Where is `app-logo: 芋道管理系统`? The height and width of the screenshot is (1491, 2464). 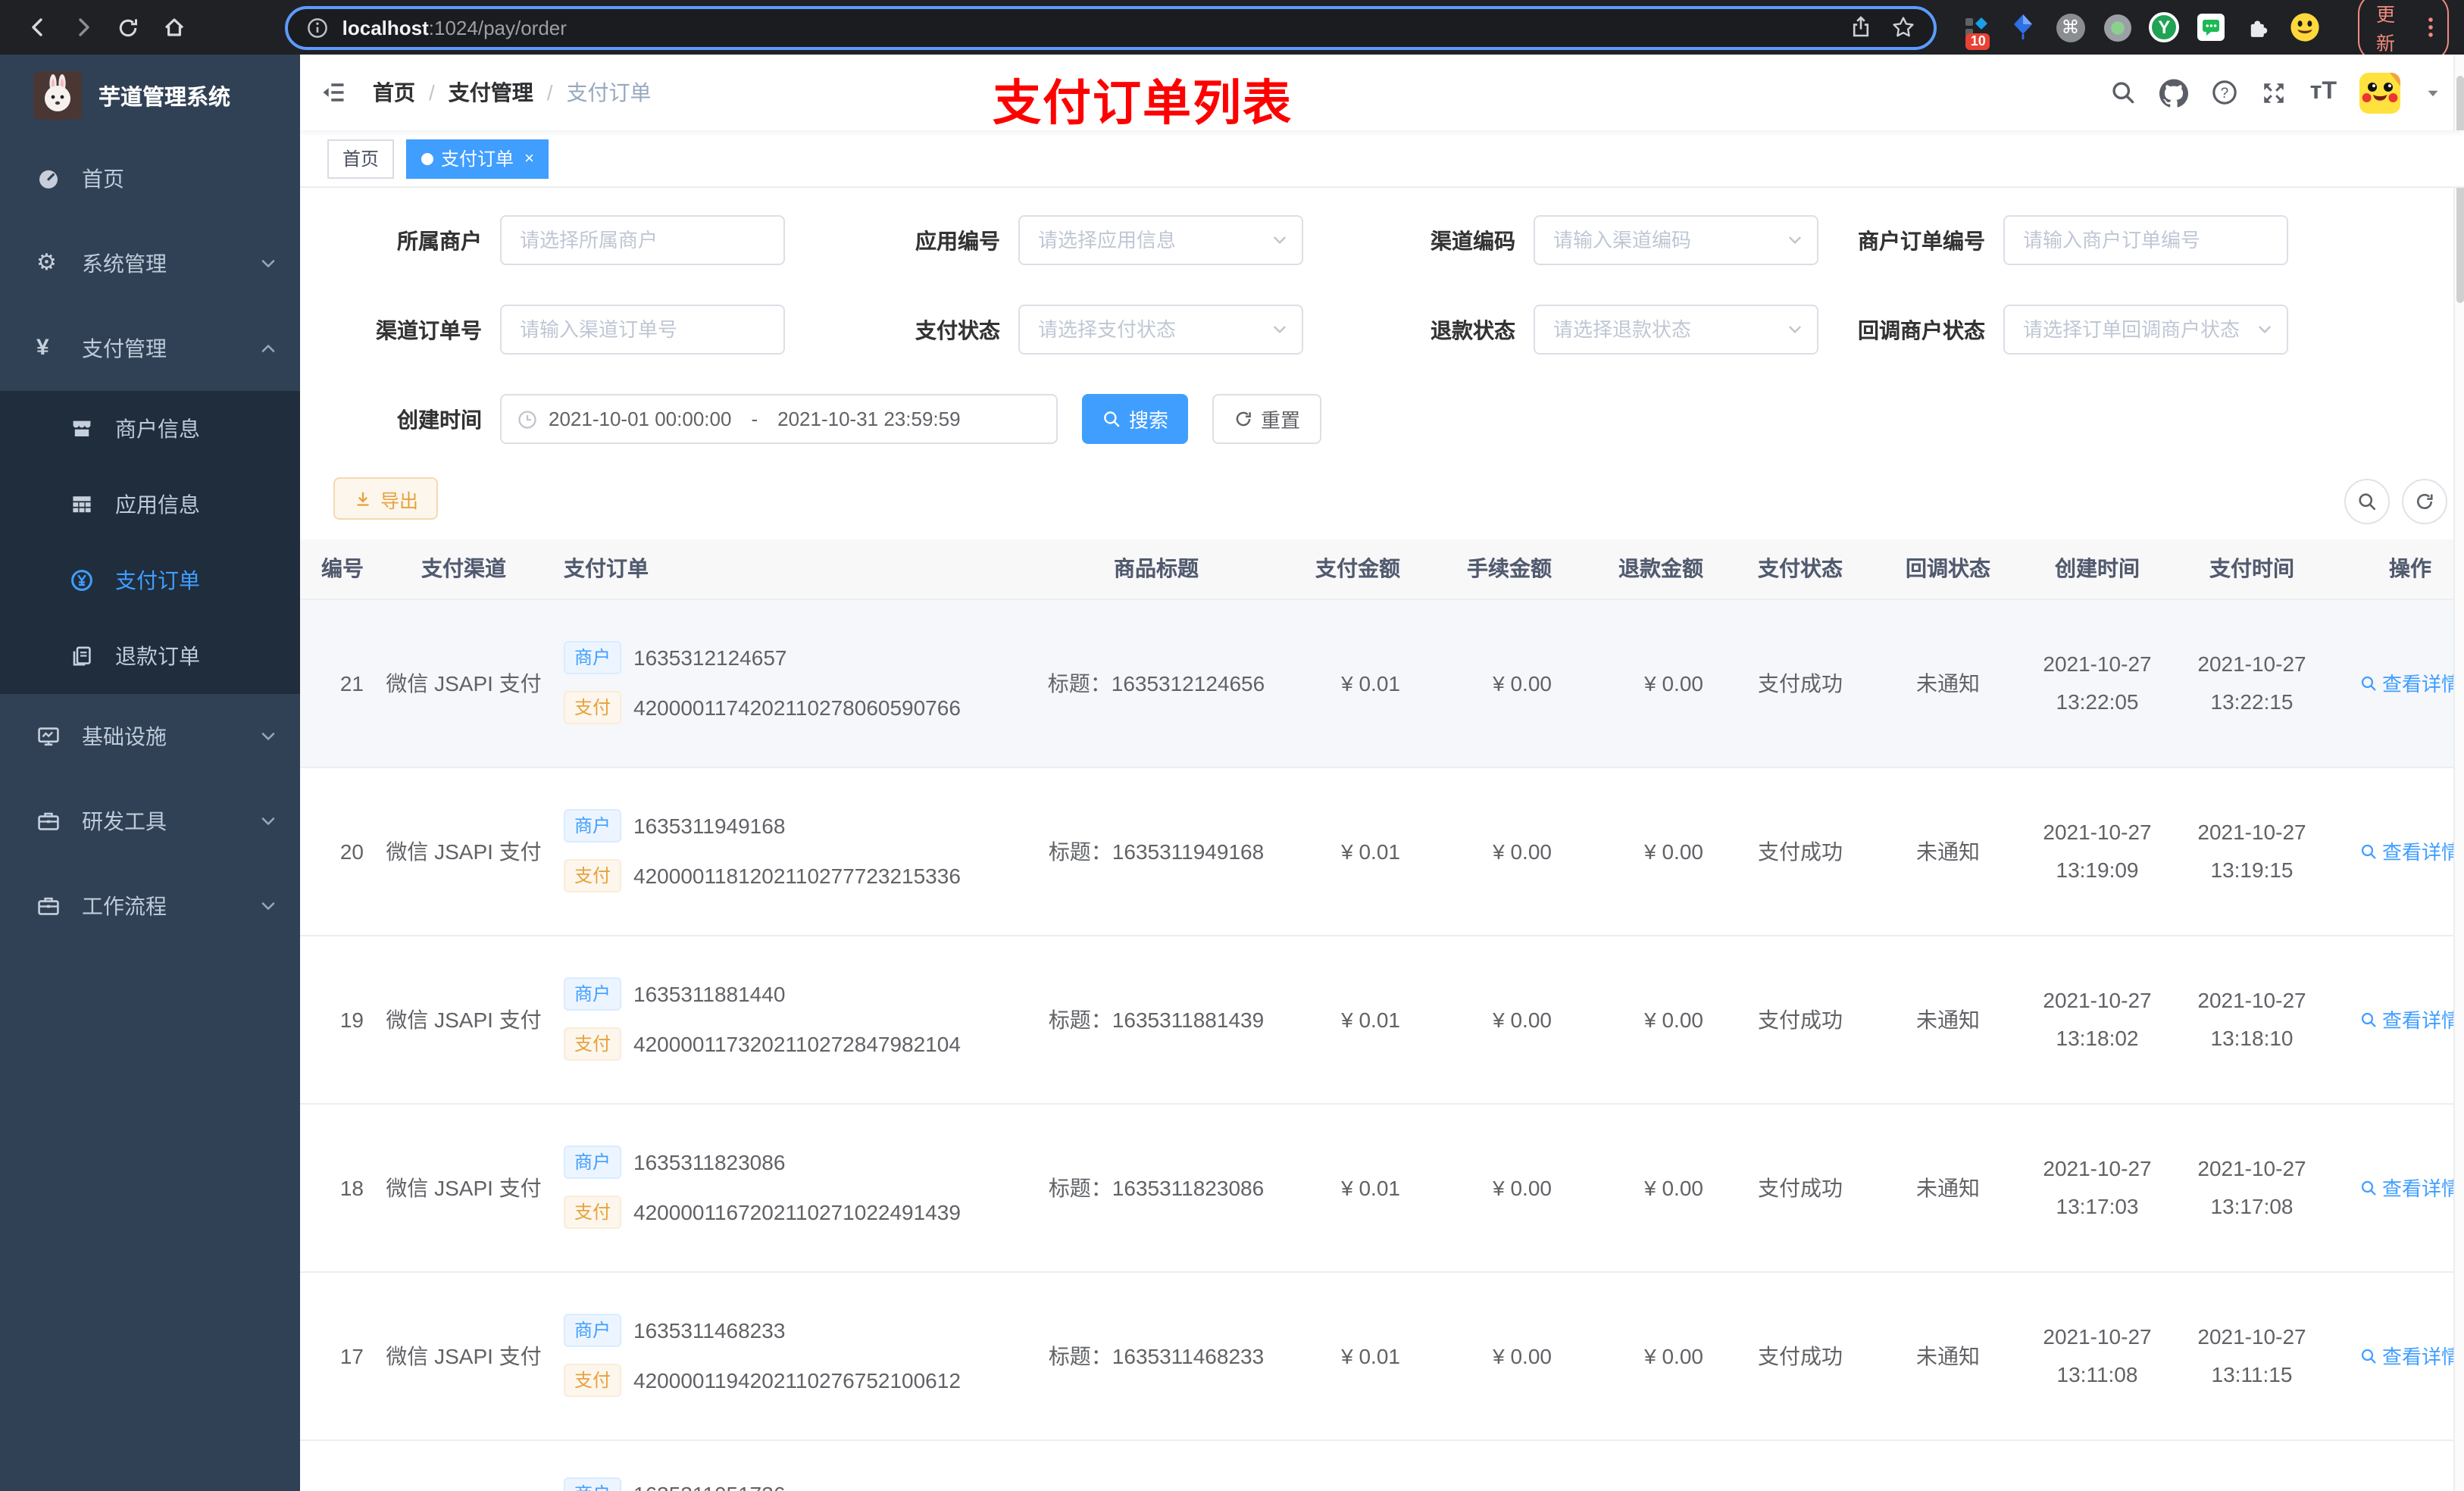
app-logo: 芋道管理系统 is located at coordinates (150, 95).